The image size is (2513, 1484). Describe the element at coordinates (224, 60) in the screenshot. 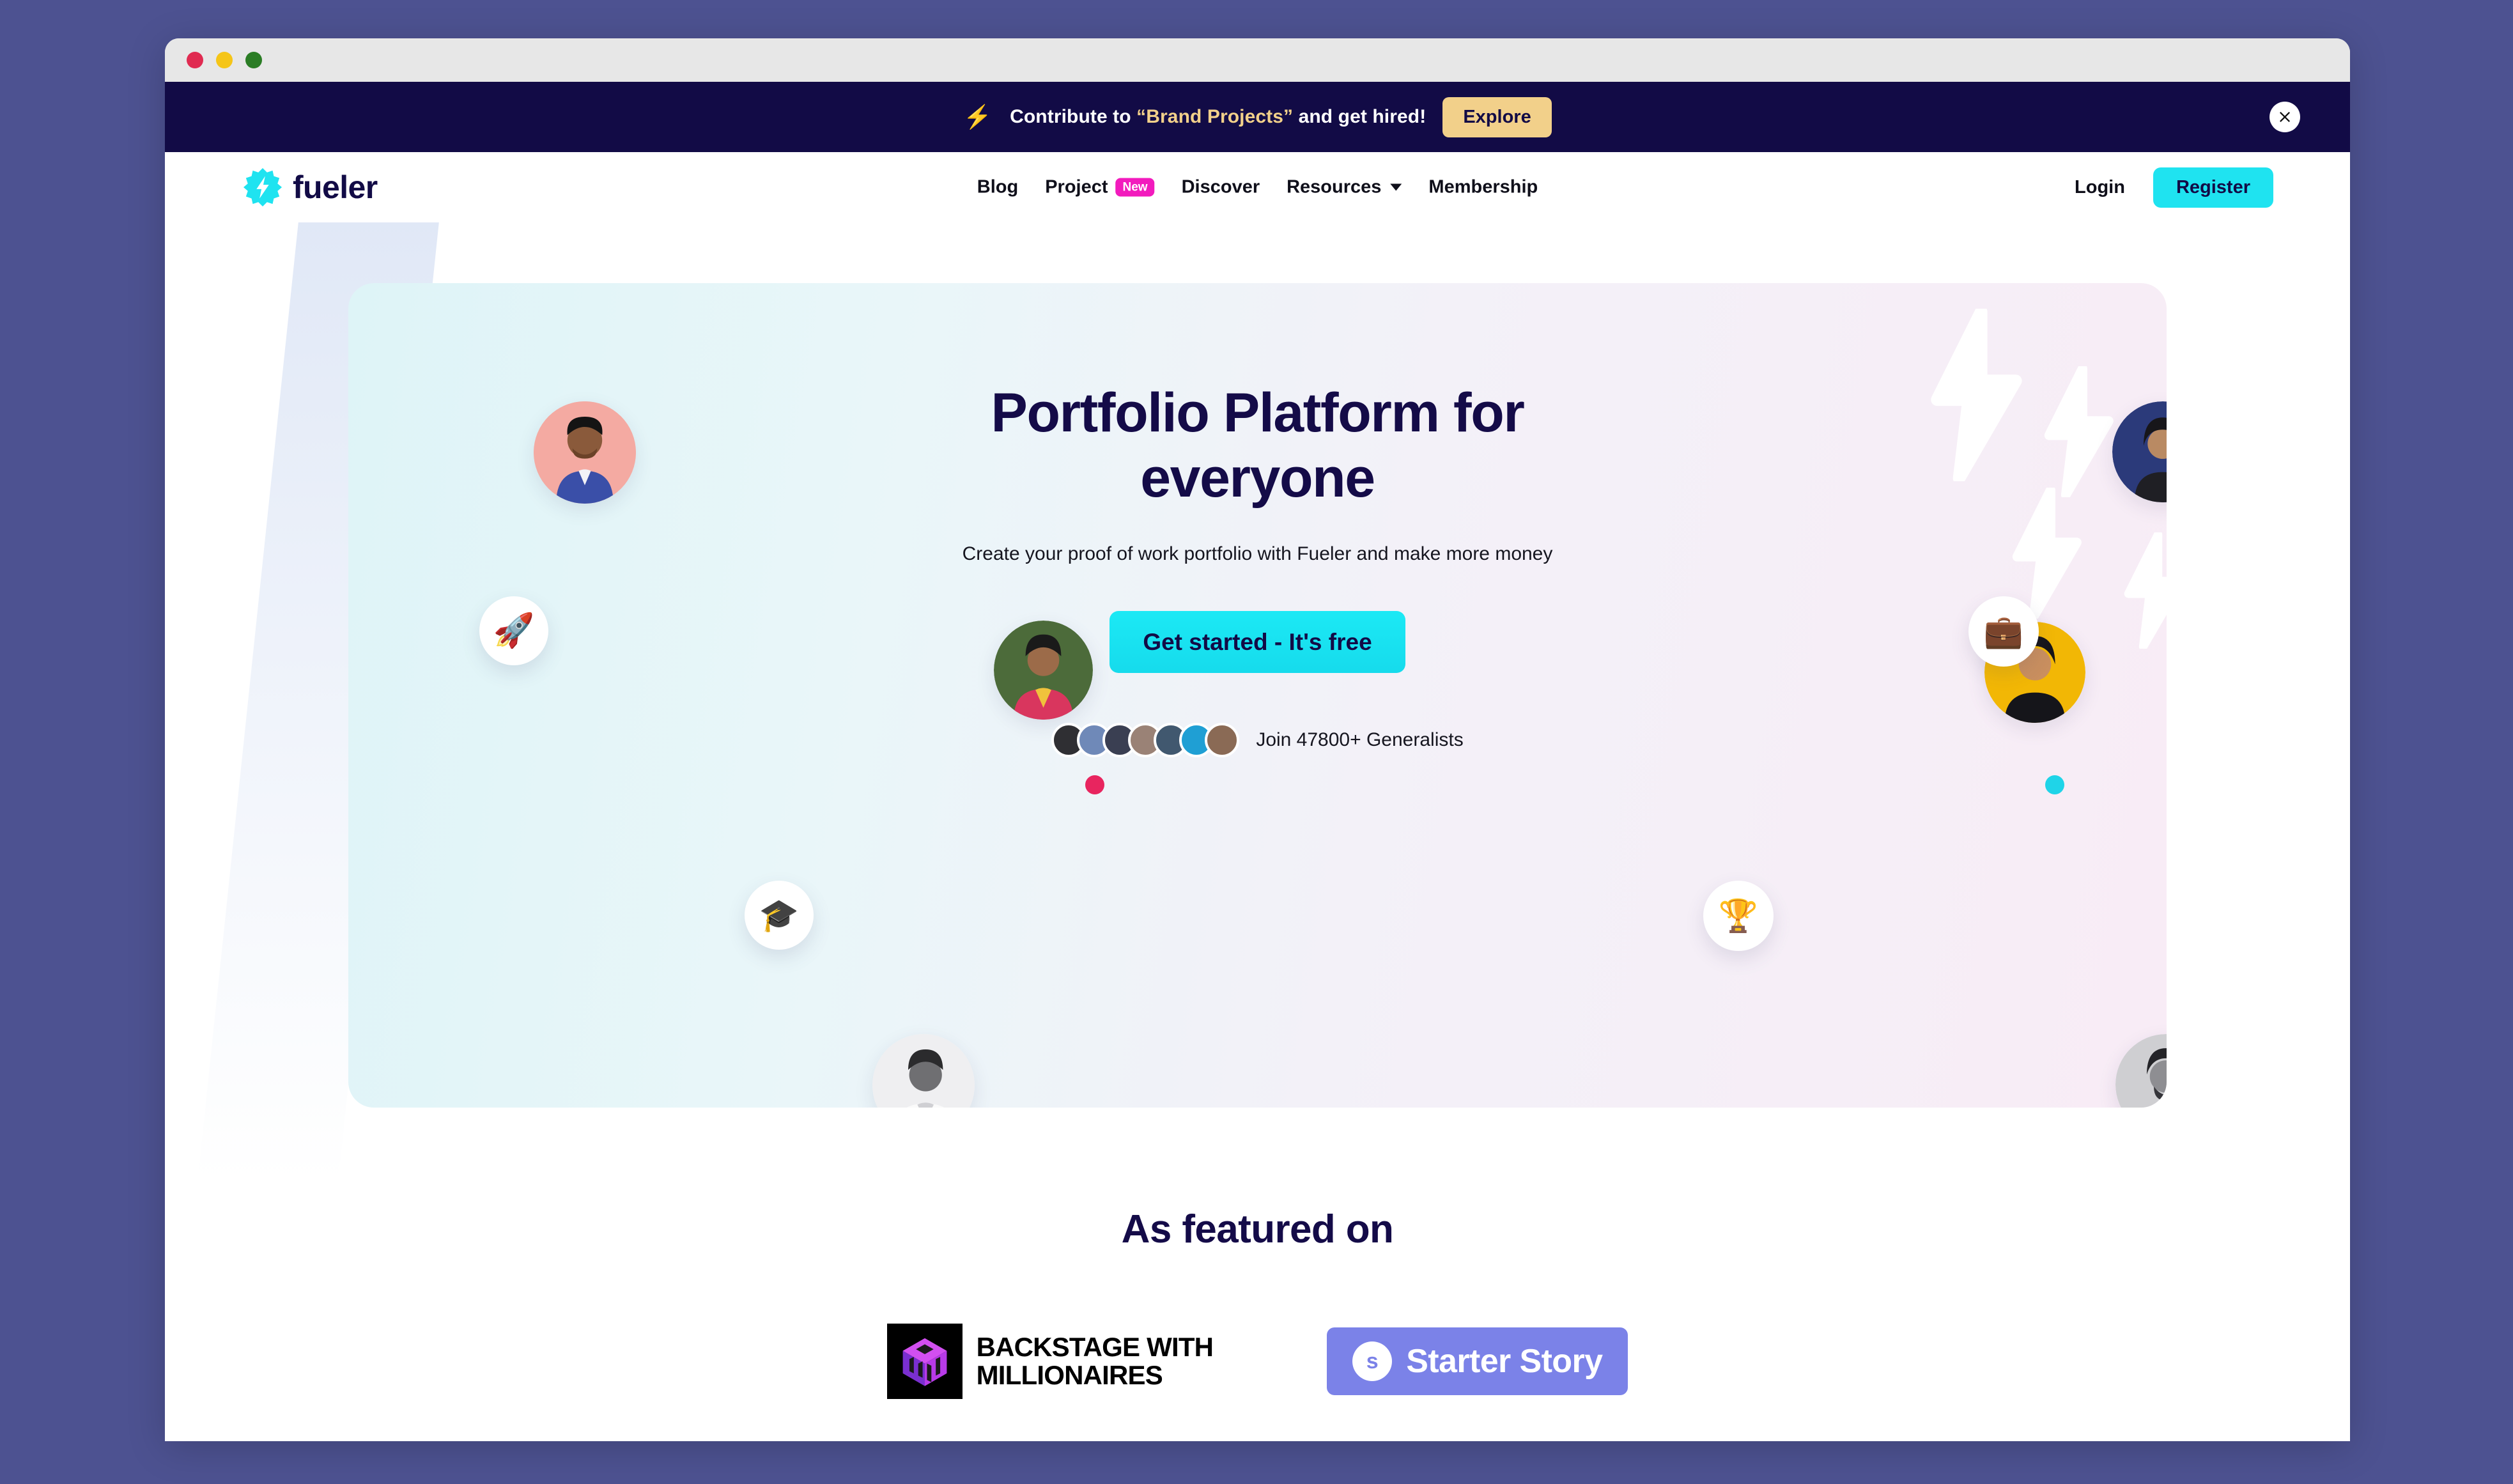

I see `window-minimize-button` at that location.